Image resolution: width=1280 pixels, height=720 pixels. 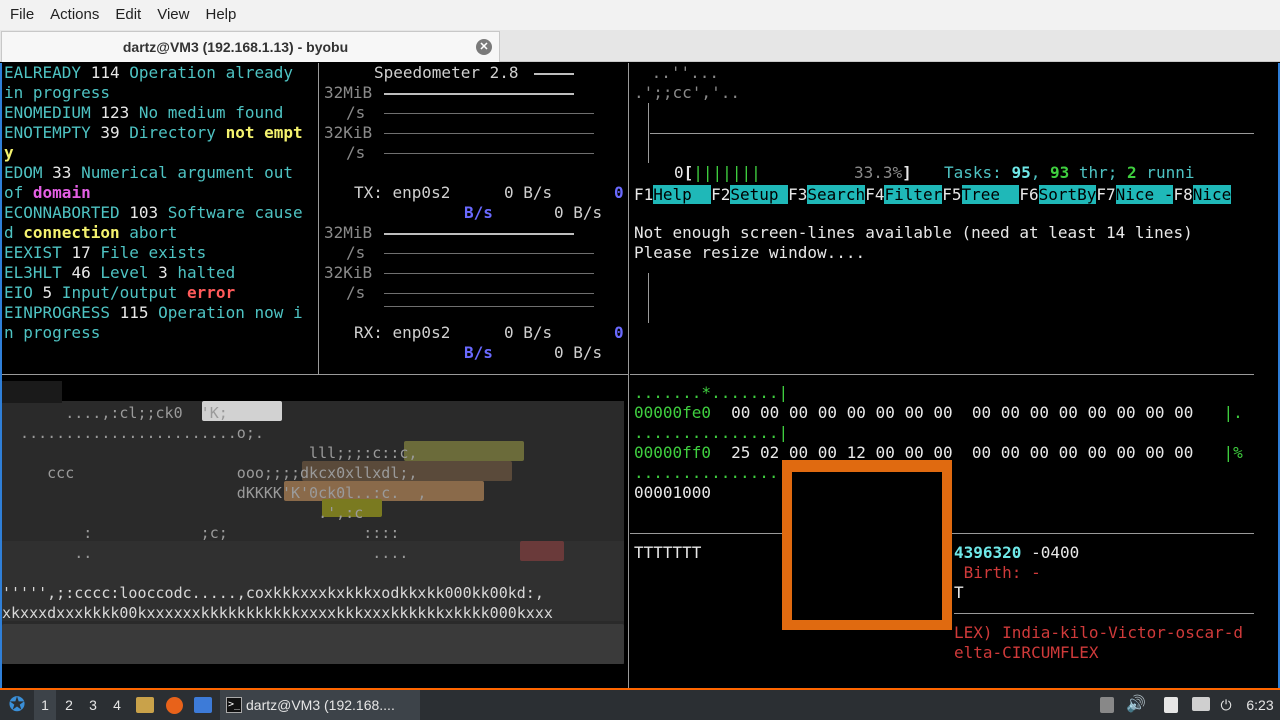 What do you see at coordinates (174, 705) in the screenshot?
I see `firefox-icon` at bounding box center [174, 705].